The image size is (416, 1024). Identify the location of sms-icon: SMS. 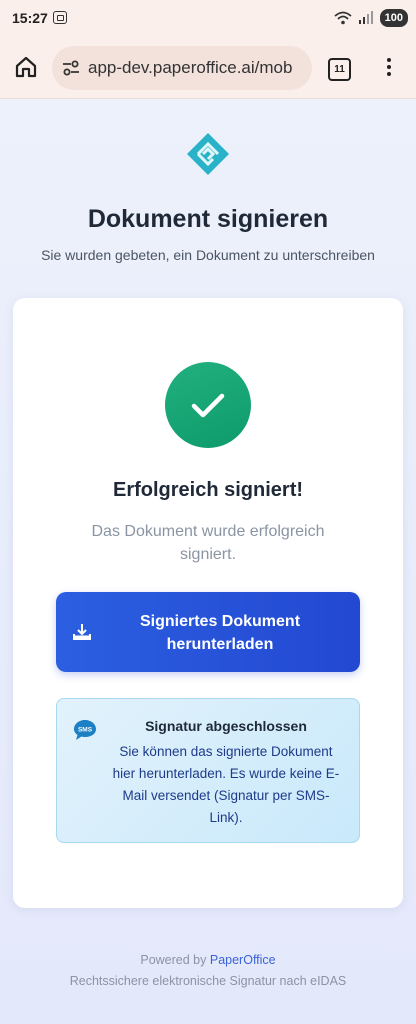
(85, 730).